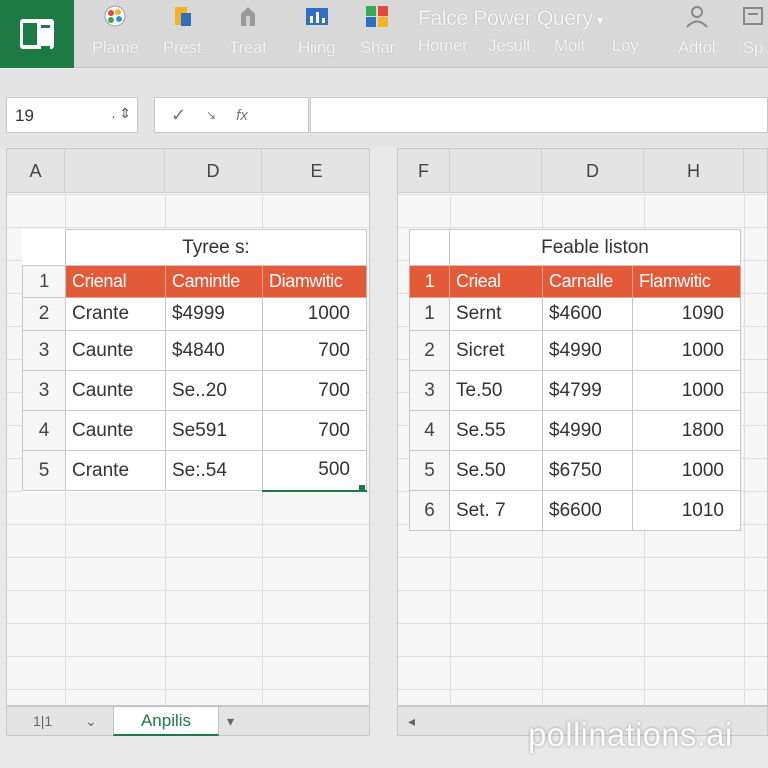 The height and width of the screenshot is (768, 768). I want to click on table-row: 3 Te.50 $4799 1000, so click(575, 390).